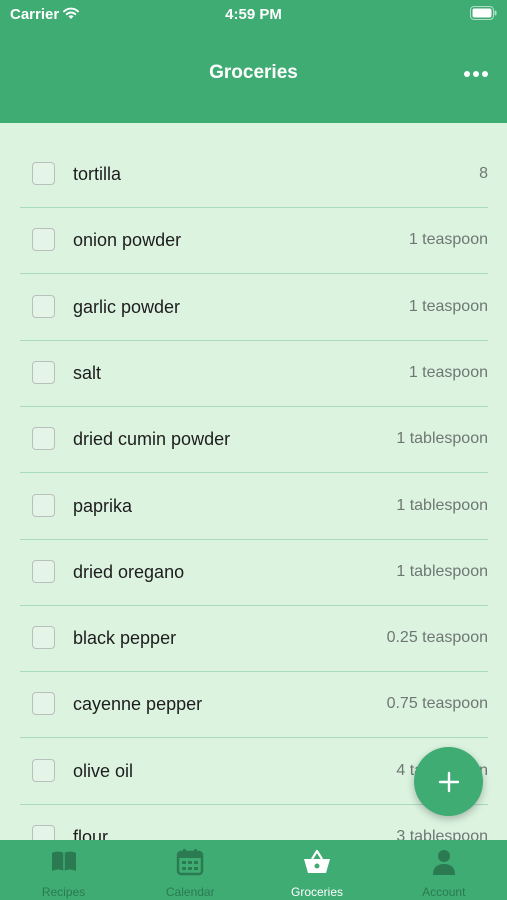  What do you see at coordinates (254, 705) in the screenshot?
I see `grocery-row: cayenne pepper 0.75 teaspoon` at bounding box center [254, 705].